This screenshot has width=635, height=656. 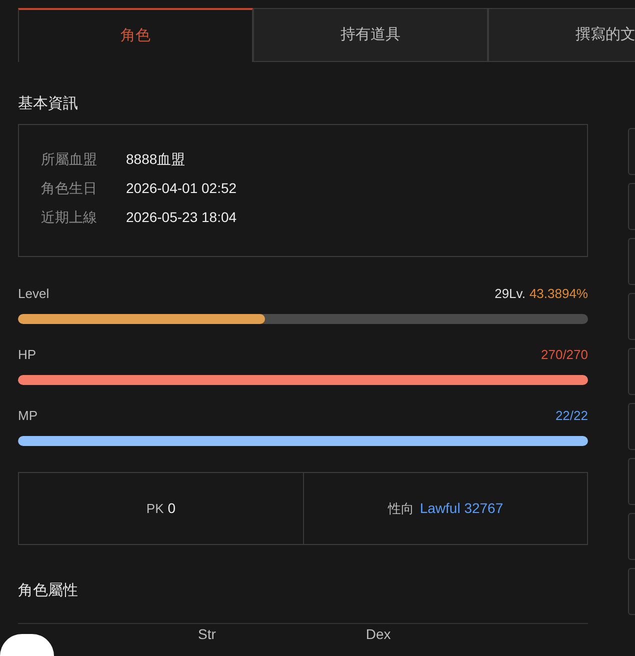 What do you see at coordinates (27, 355) in the screenshot?
I see `bar-label: HP` at bounding box center [27, 355].